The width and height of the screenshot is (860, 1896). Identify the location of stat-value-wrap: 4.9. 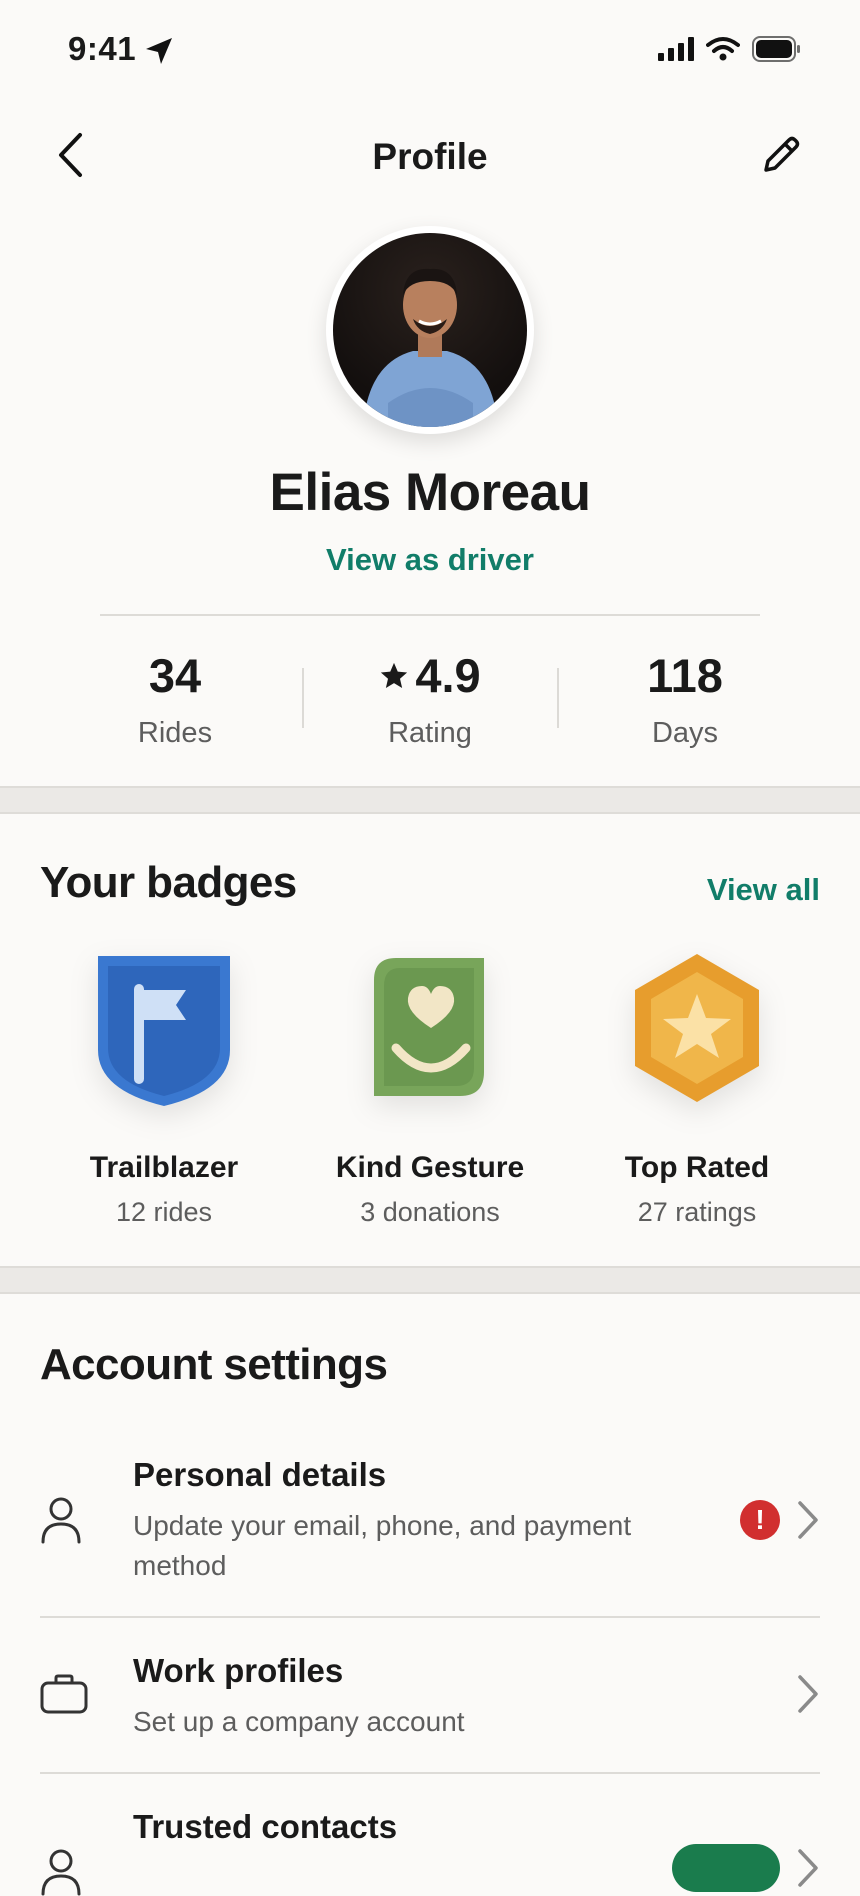
(430, 675).